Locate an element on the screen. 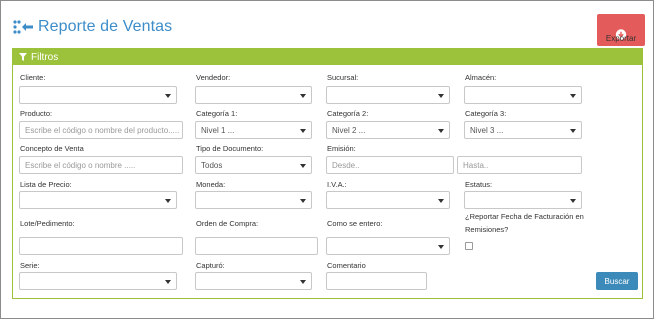  categoria2-label: Categoría 2: is located at coordinates (348, 113).